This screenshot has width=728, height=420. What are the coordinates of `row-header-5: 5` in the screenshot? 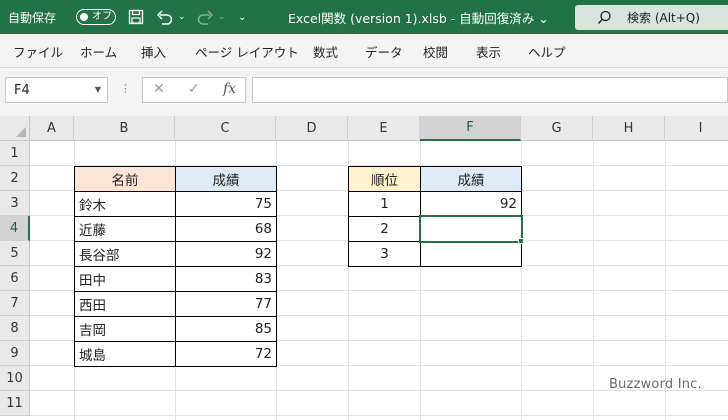 It's located at (15, 253).